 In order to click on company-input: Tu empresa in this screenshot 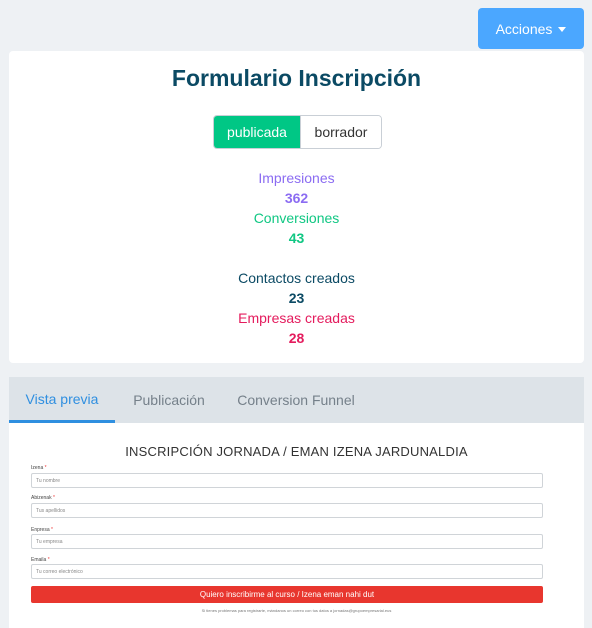, I will do `click(287, 541)`.